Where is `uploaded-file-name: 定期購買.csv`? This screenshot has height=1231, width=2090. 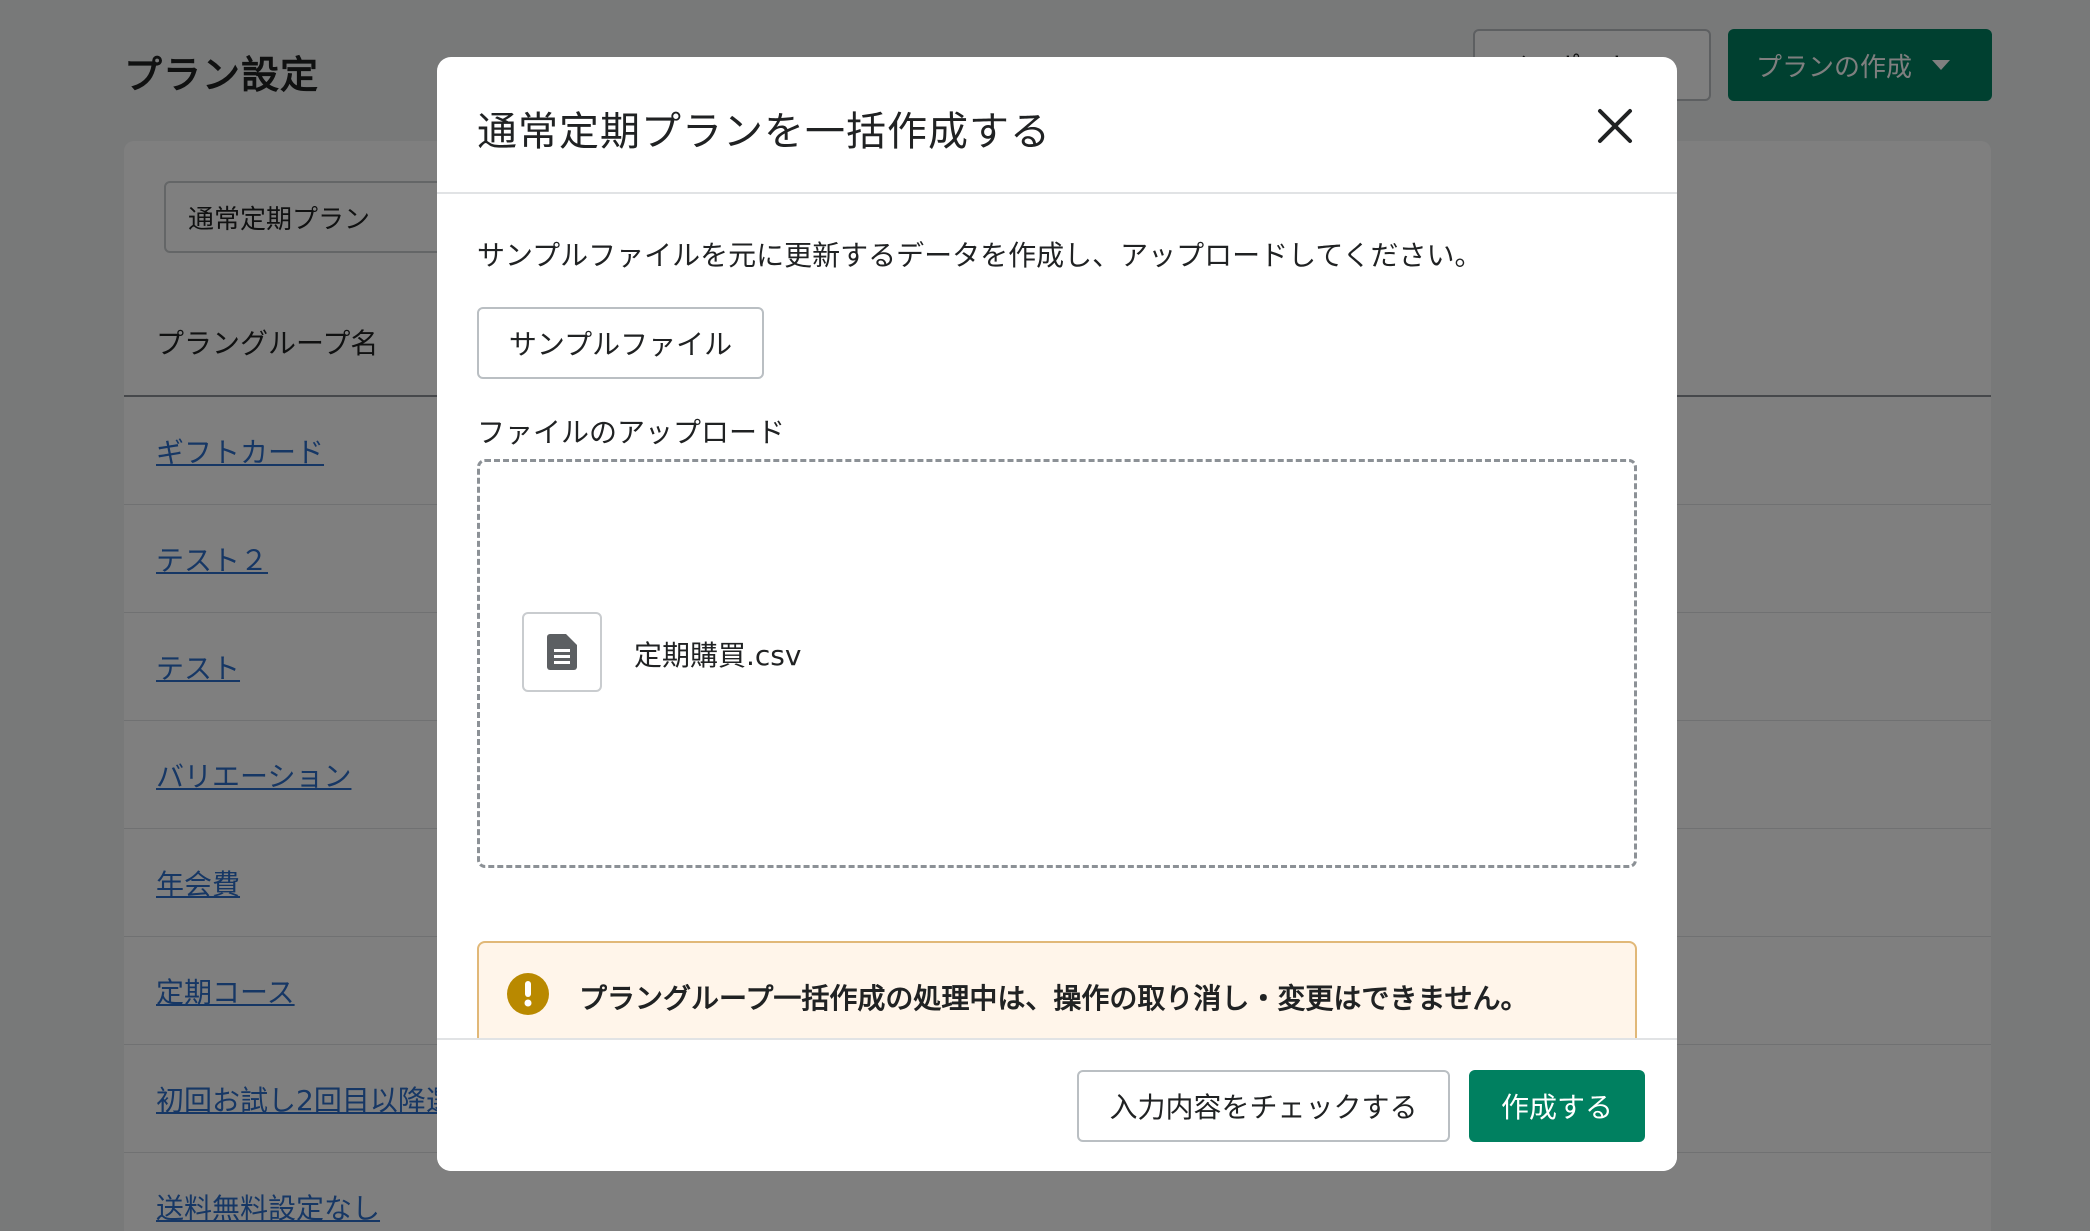 uploaded-file-name: 定期購買.csv is located at coordinates (718, 655).